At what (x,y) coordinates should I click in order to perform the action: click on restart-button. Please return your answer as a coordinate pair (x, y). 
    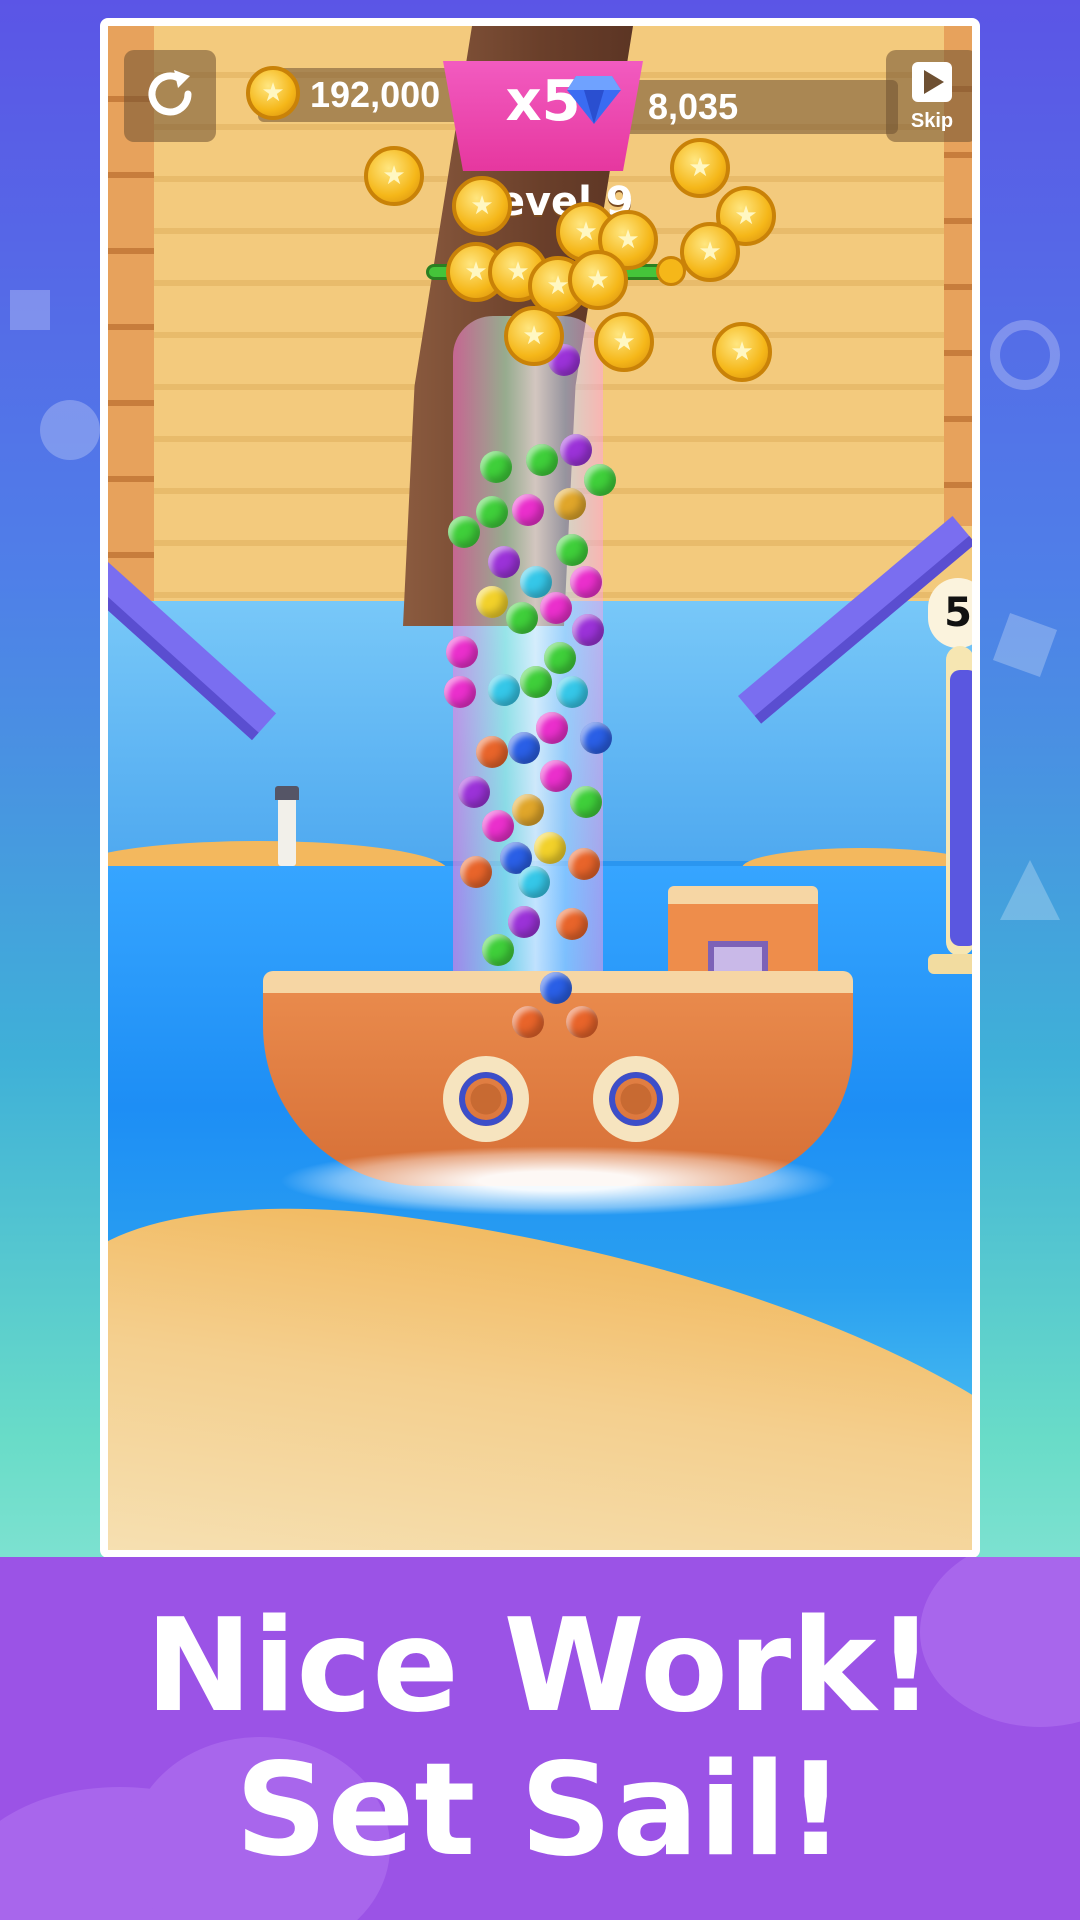
    Looking at the image, I should click on (170, 96).